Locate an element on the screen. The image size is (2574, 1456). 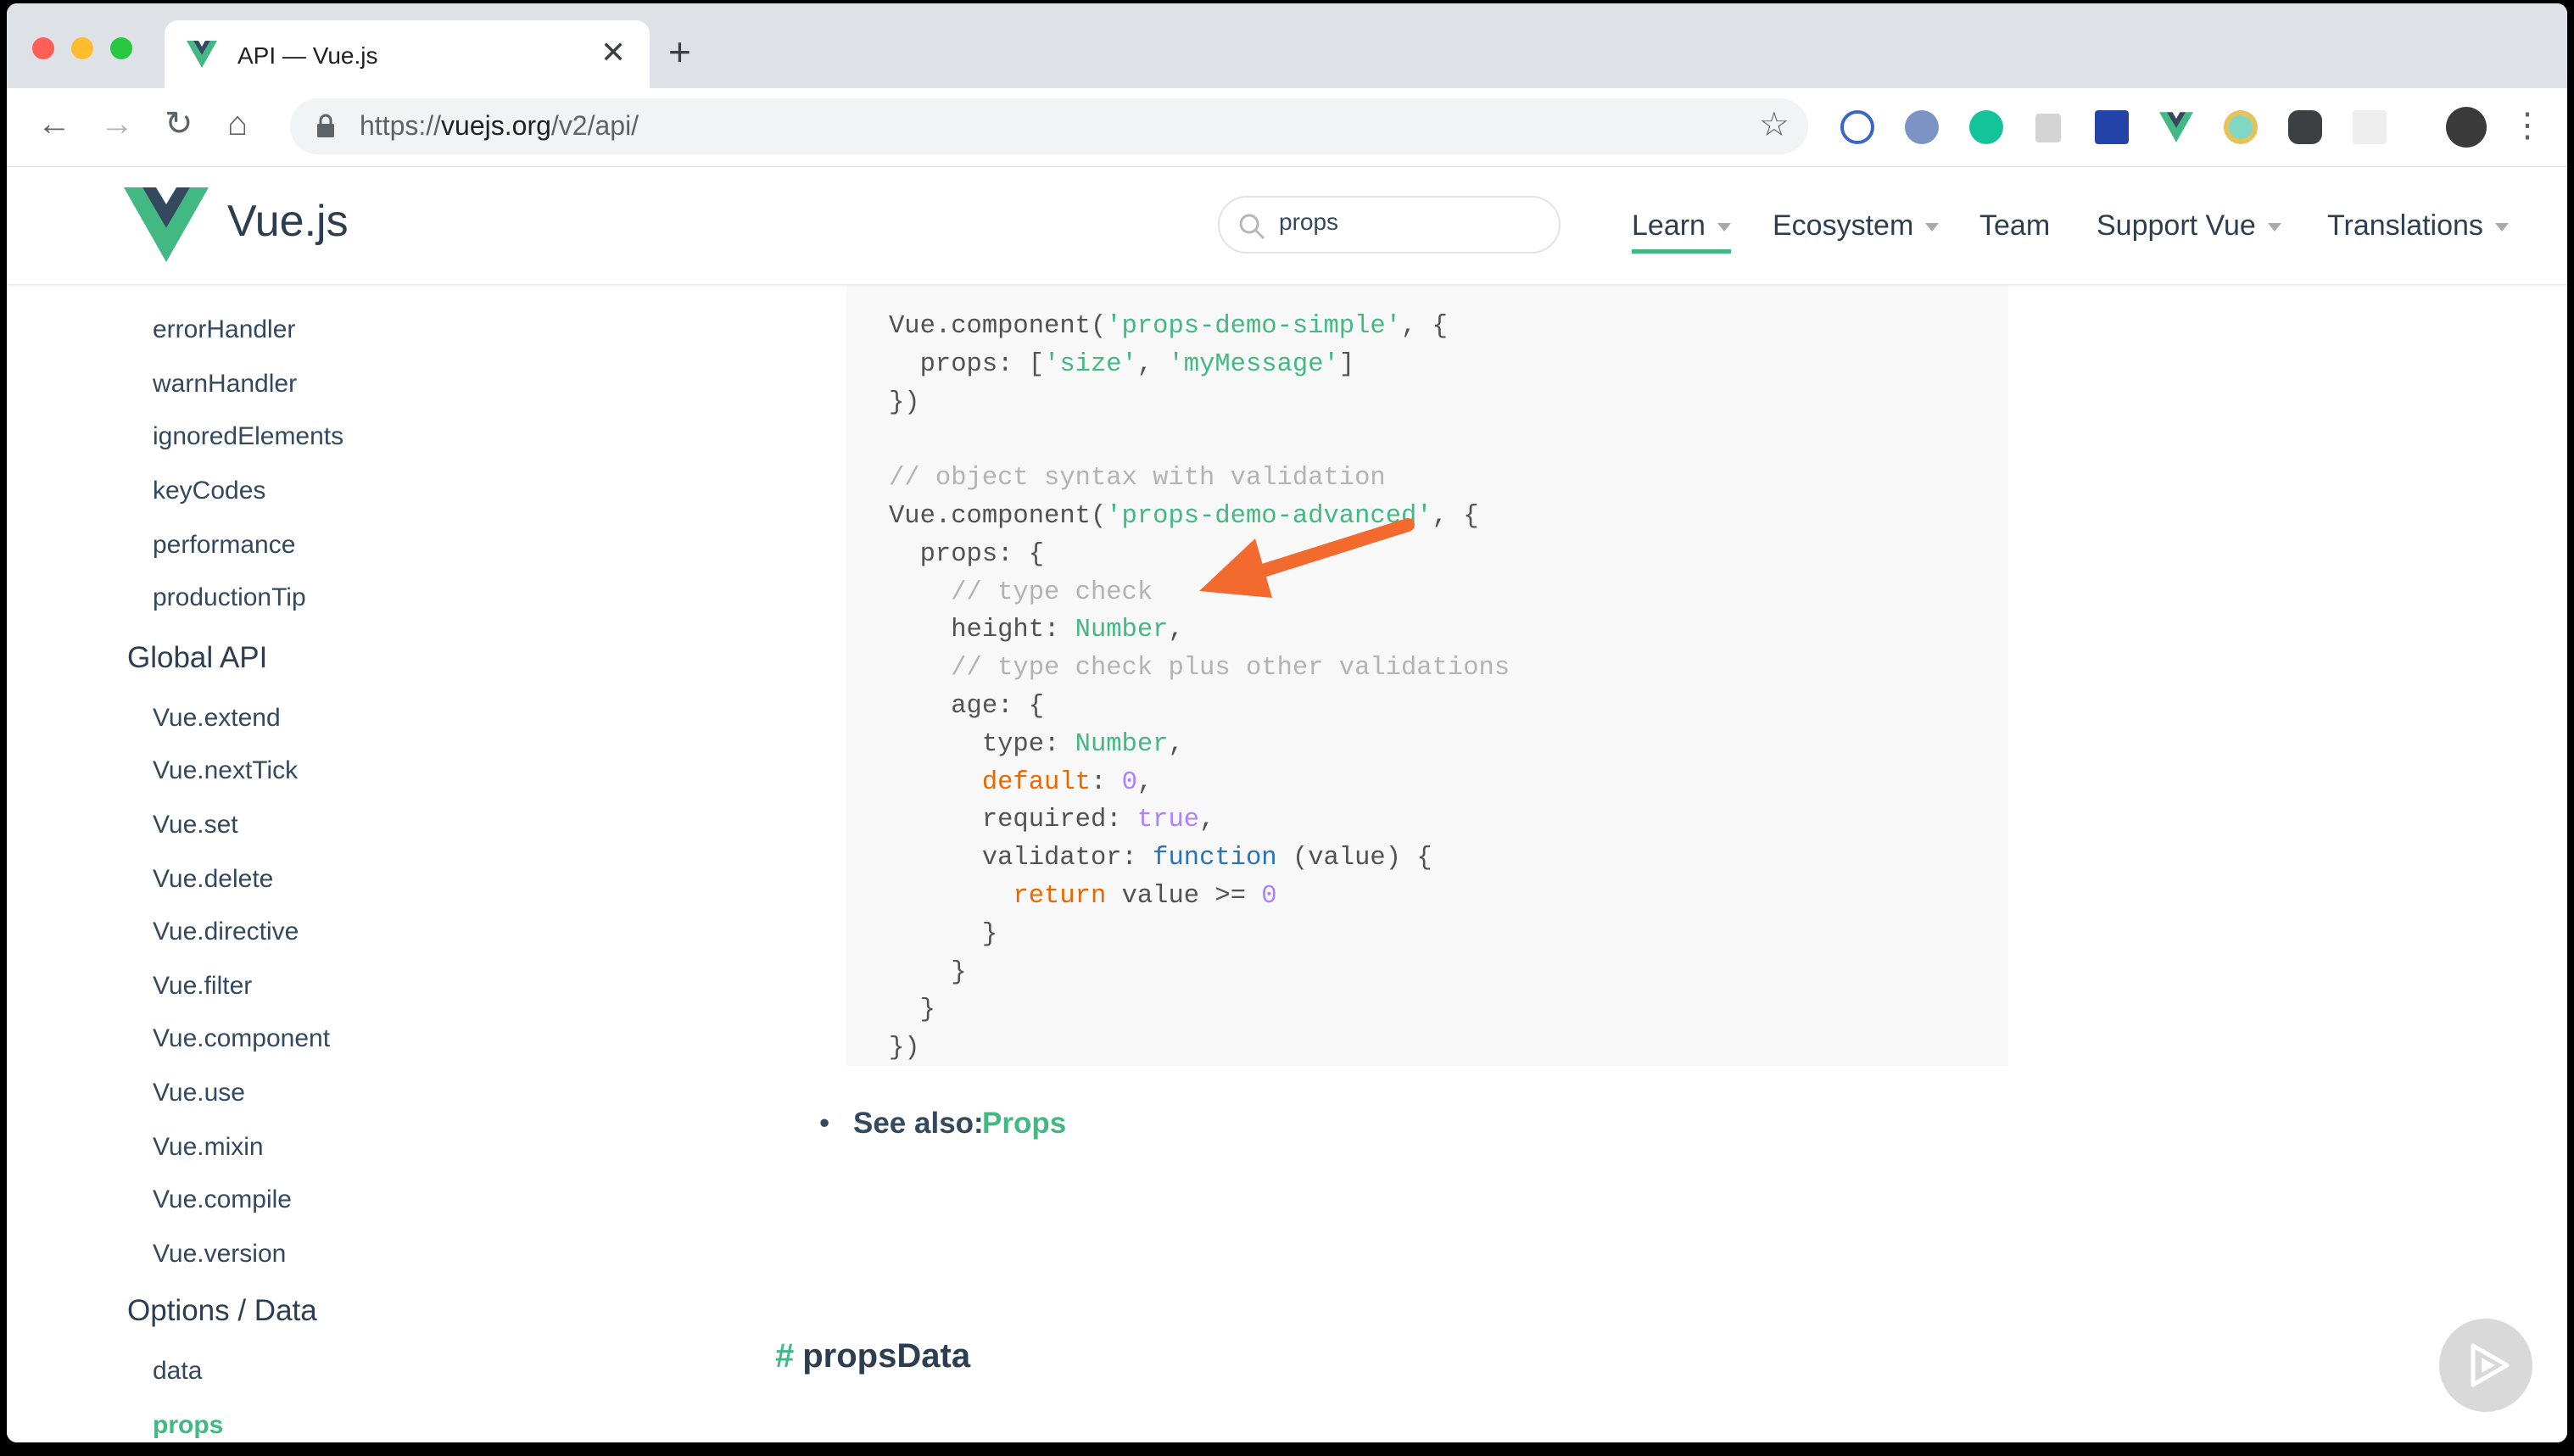
code-token: // type check is located at coordinates (1021, 592).